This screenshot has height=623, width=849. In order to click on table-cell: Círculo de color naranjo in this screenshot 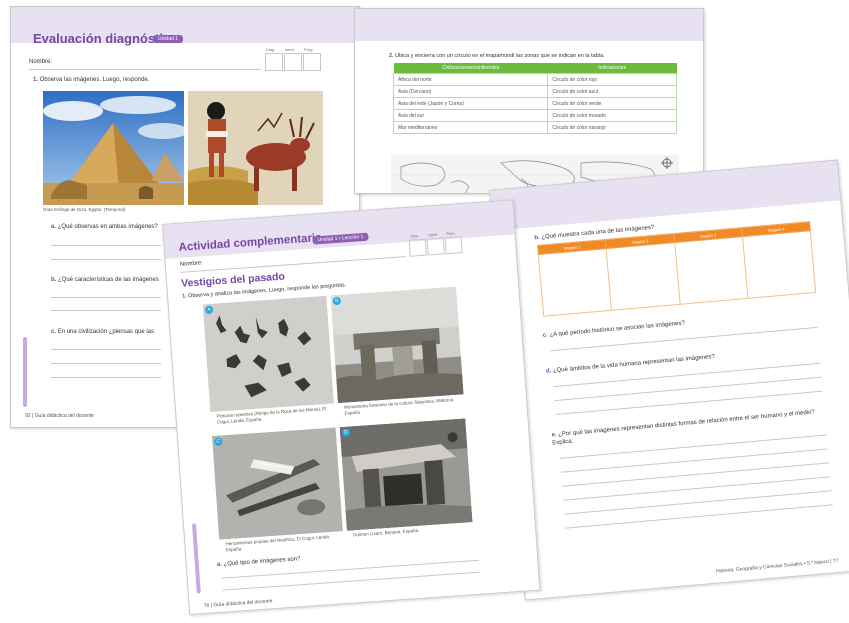, I will do `click(612, 127)`.